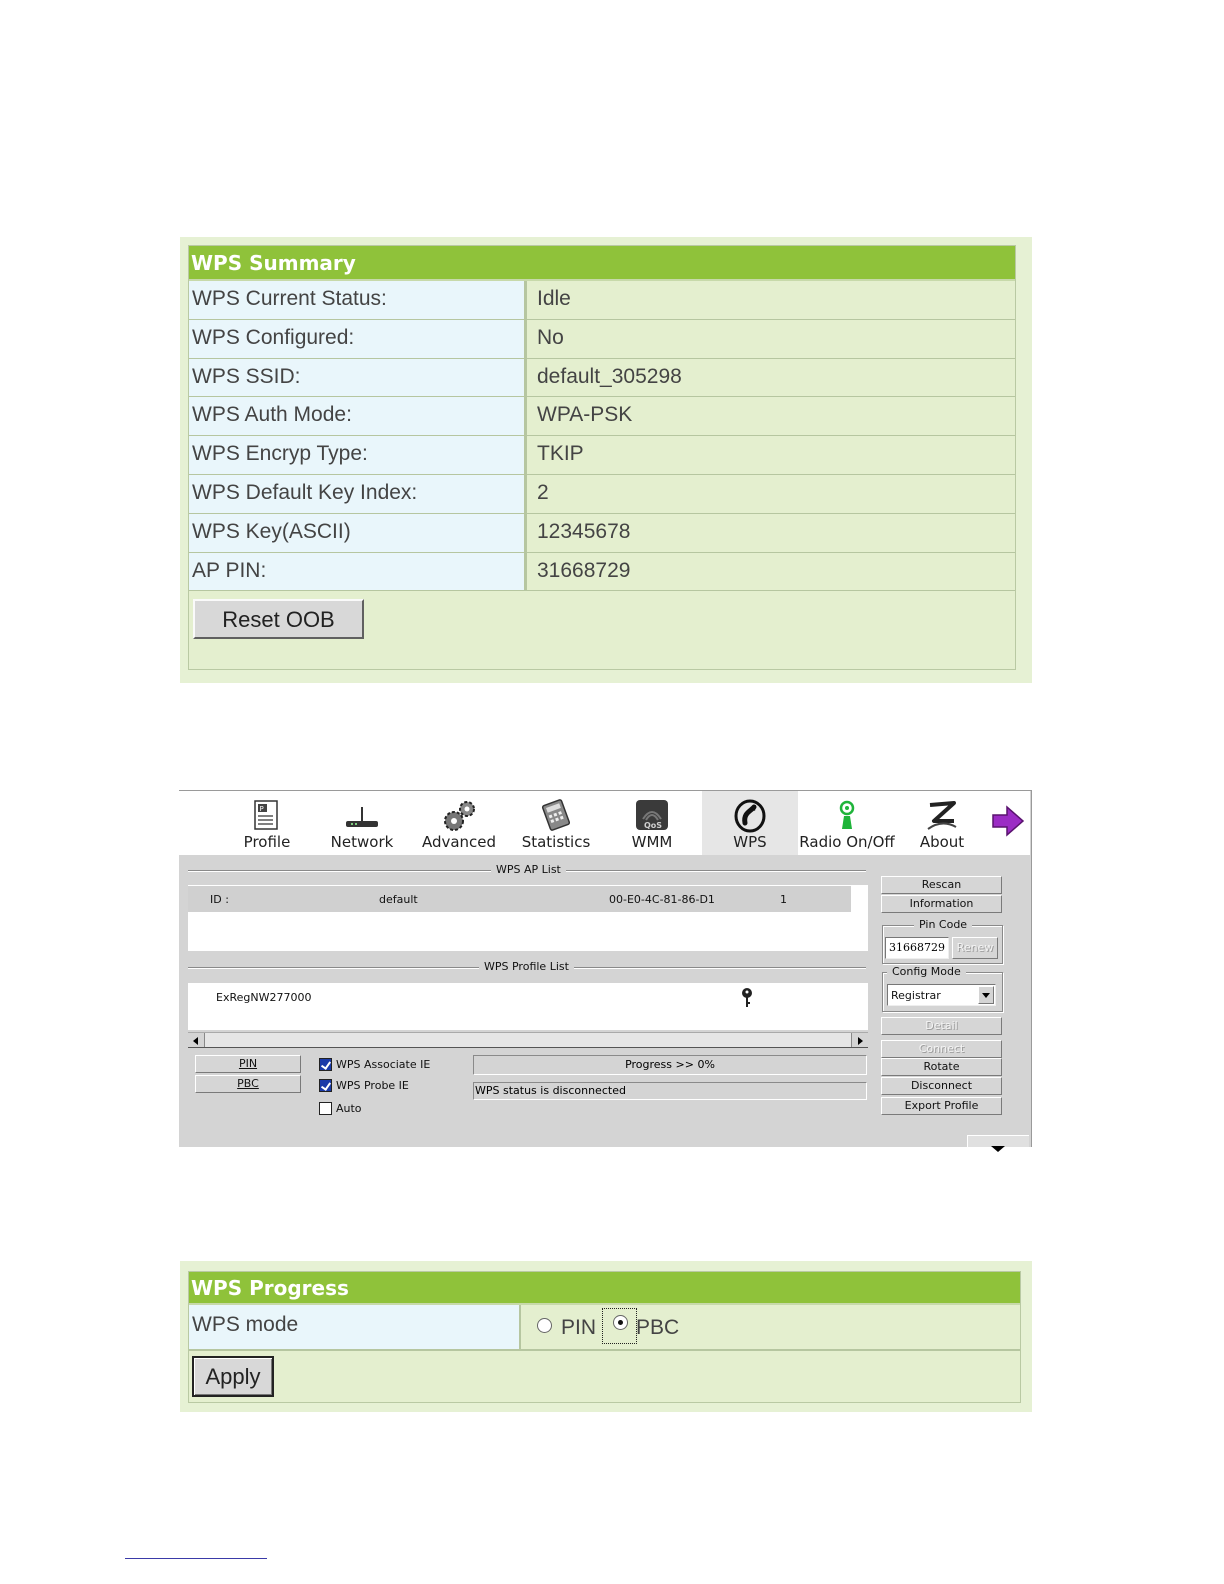  I want to click on scroll-left-arrow-icon, so click(196, 1040).